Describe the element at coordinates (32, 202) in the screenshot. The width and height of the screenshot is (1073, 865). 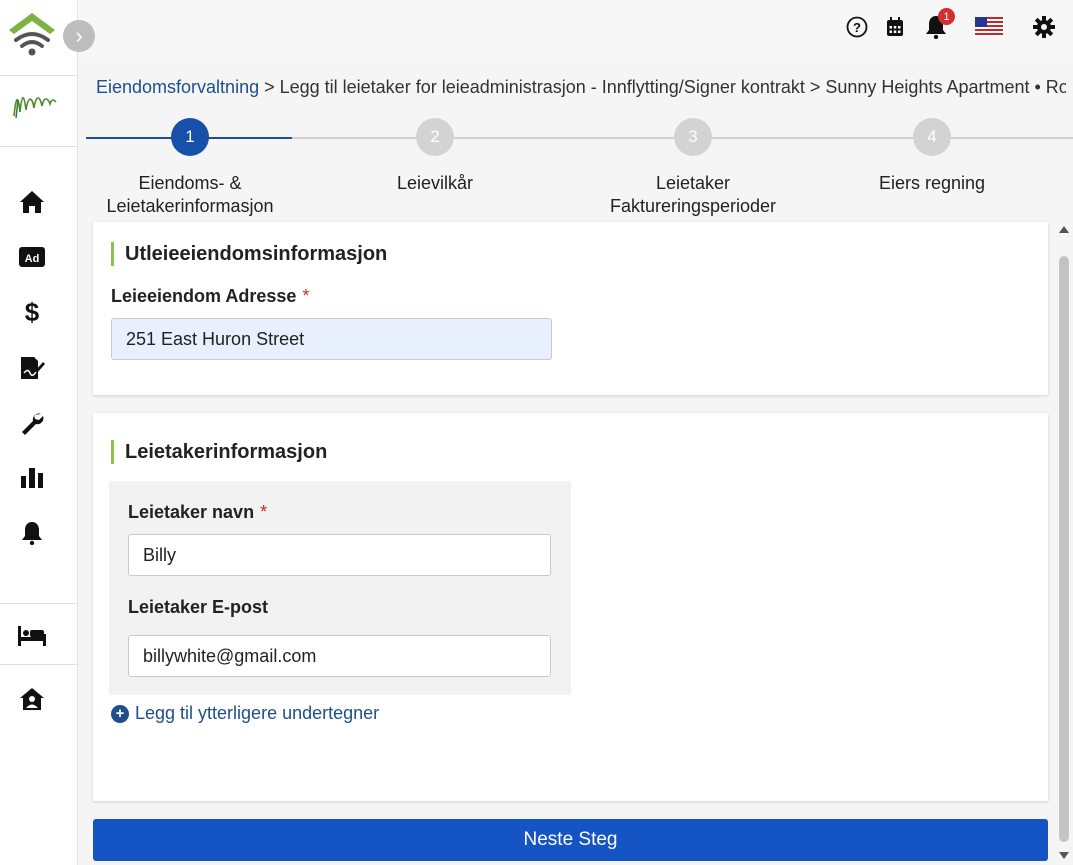
I see `home-icon` at that location.